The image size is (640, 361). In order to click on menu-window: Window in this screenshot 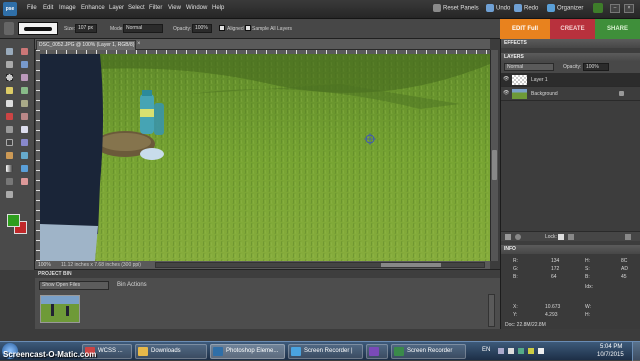, I will do `click(196, 8)`.